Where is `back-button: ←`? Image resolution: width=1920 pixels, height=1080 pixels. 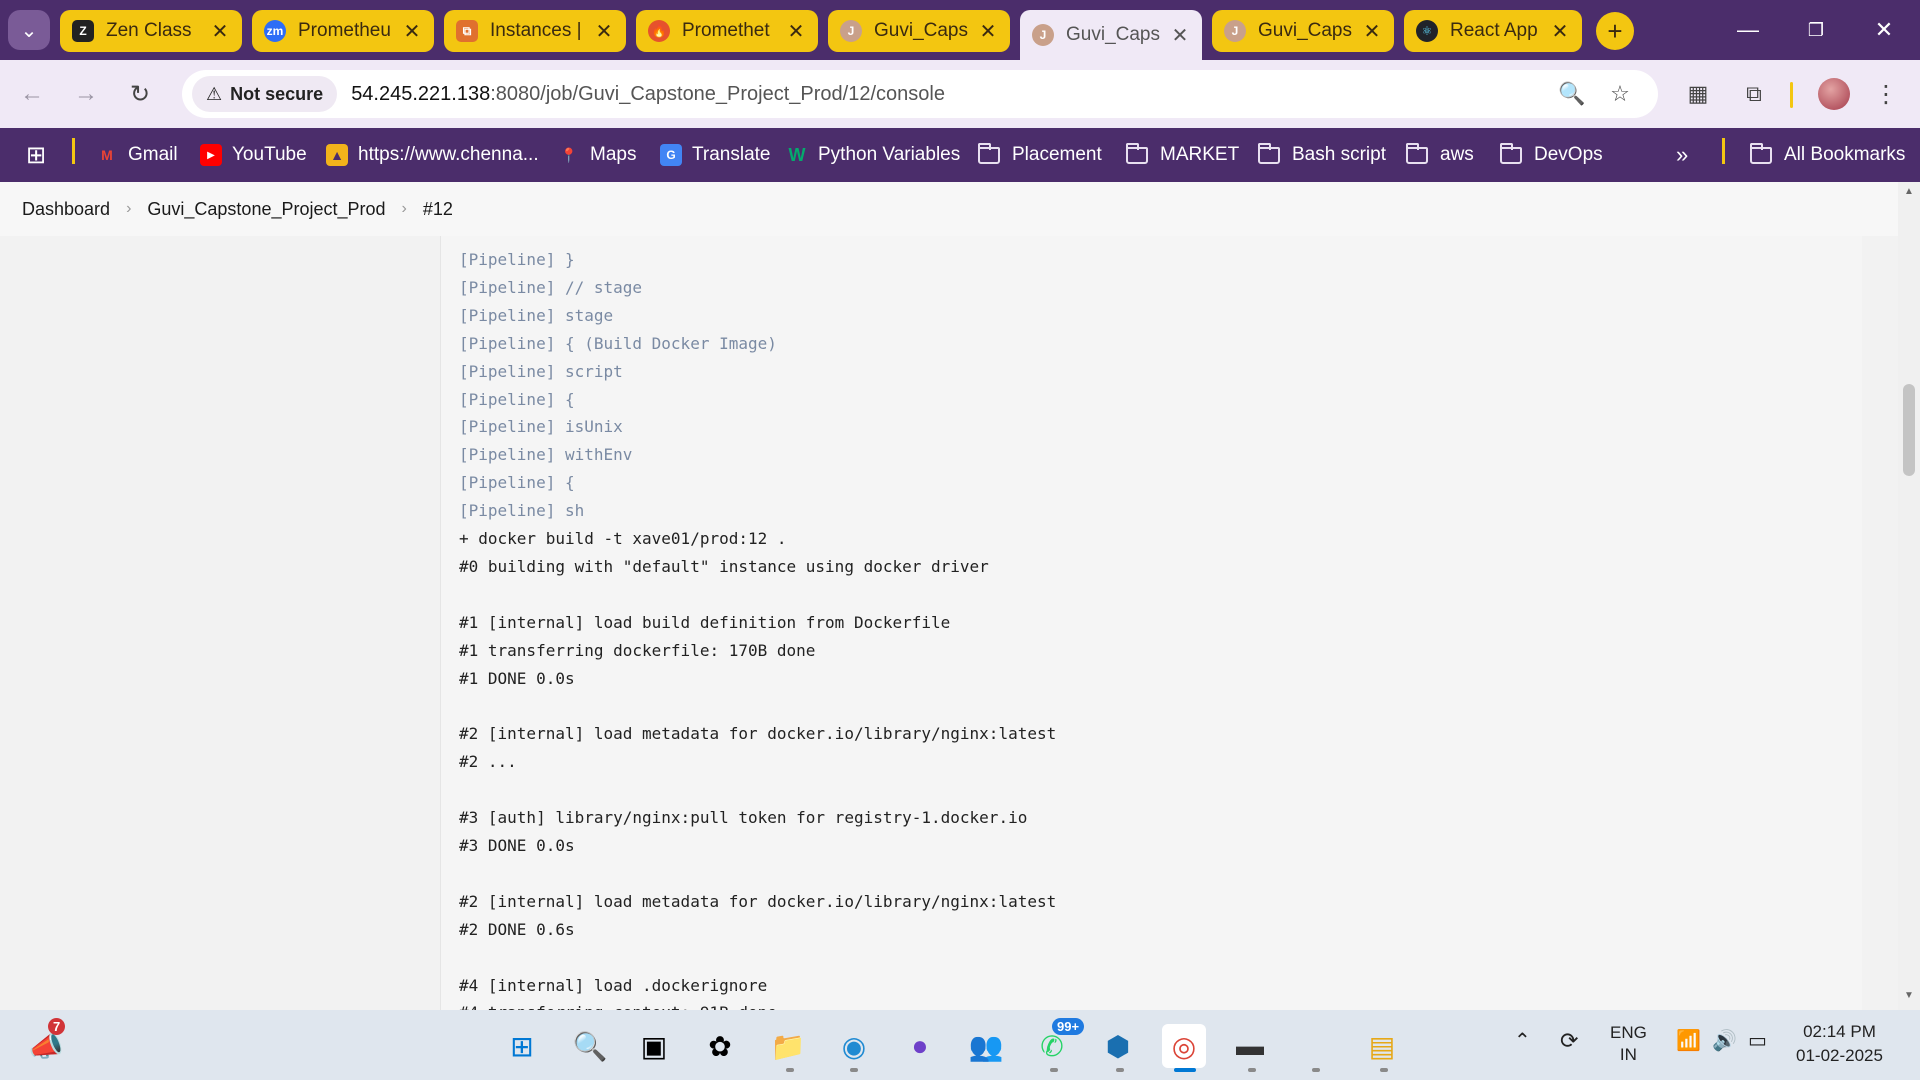
back-button: ← is located at coordinates (32, 94).